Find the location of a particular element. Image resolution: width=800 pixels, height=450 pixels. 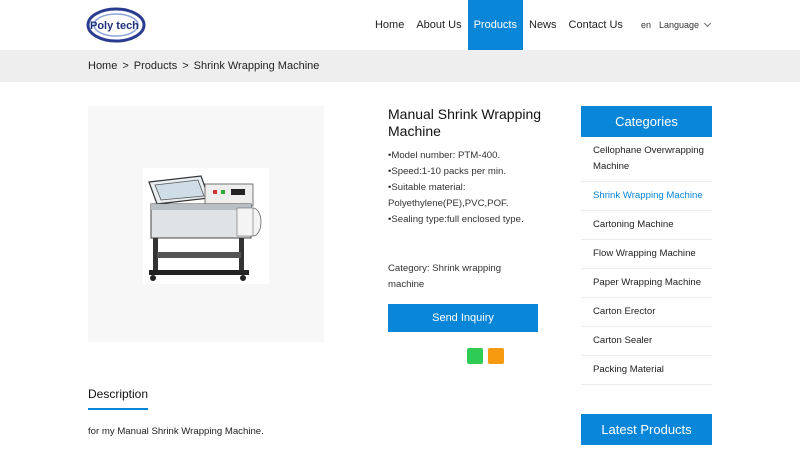

spec-line: •Sealing type:full enclosed type. is located at coordinates (456, 219).